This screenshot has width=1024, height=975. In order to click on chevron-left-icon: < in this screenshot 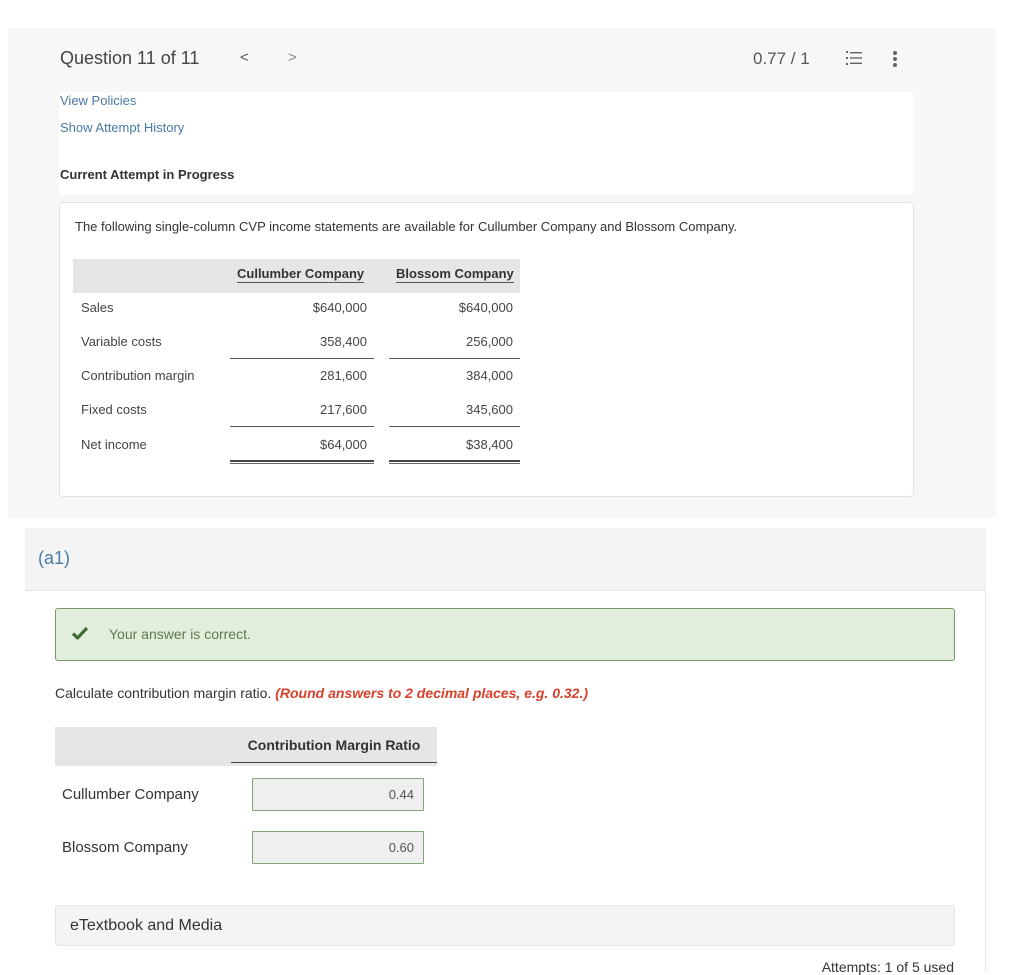, I will do `click(244, 57)`.